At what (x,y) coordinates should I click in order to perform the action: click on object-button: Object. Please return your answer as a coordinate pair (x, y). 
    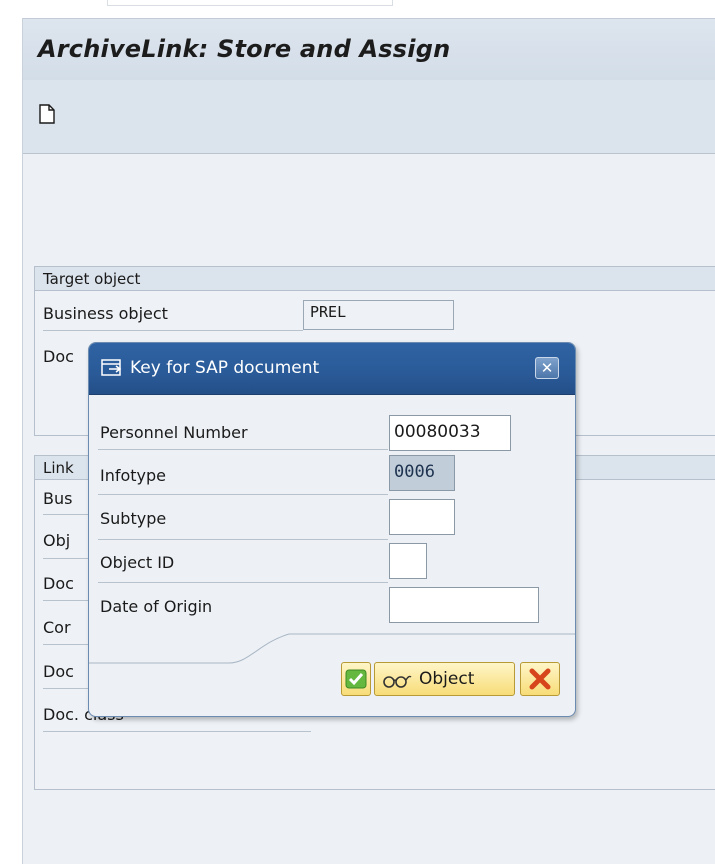
    Looking at the image, I should click on (444, 679).